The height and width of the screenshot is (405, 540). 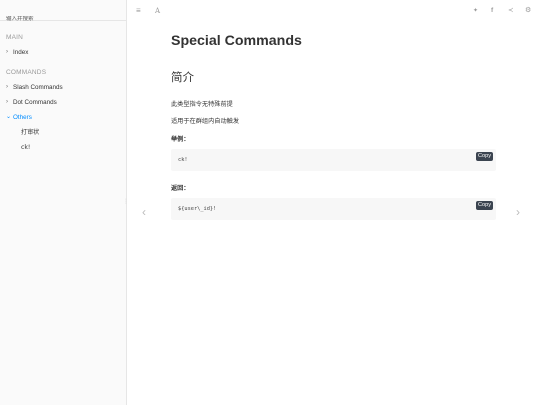 What do you see at coordinates (126, 202) in the screenshot?
I see `sidebar-resize-handle: ⋮` at bounding box center [126, 202].